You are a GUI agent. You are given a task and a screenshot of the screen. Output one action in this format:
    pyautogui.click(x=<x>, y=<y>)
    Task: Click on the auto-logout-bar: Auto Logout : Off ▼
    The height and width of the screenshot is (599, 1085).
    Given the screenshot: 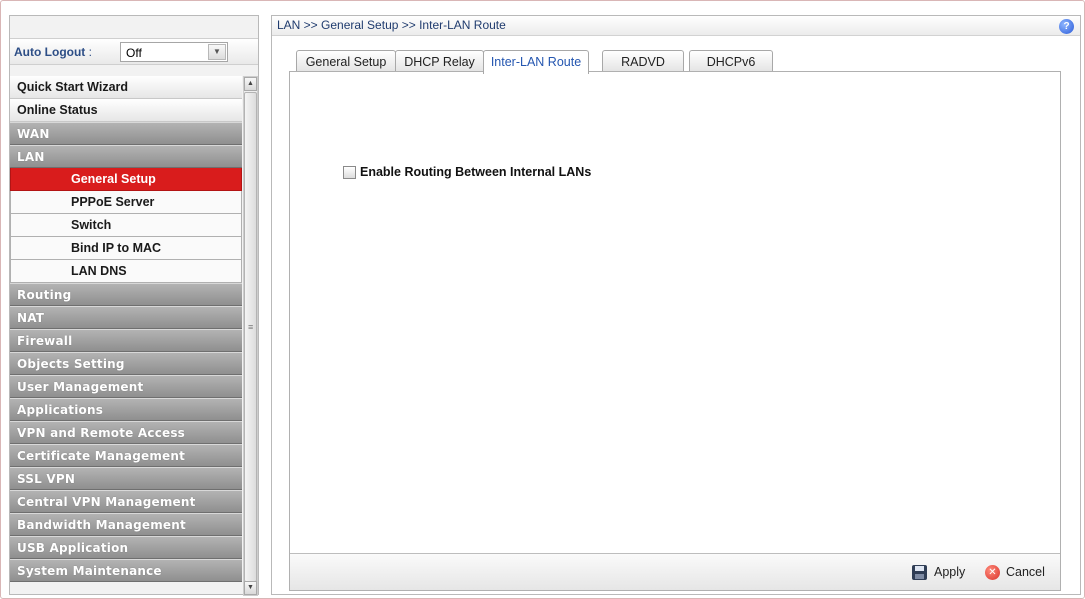 What is the action you would take?
    pyautogui.click(x=134, y=51)
    